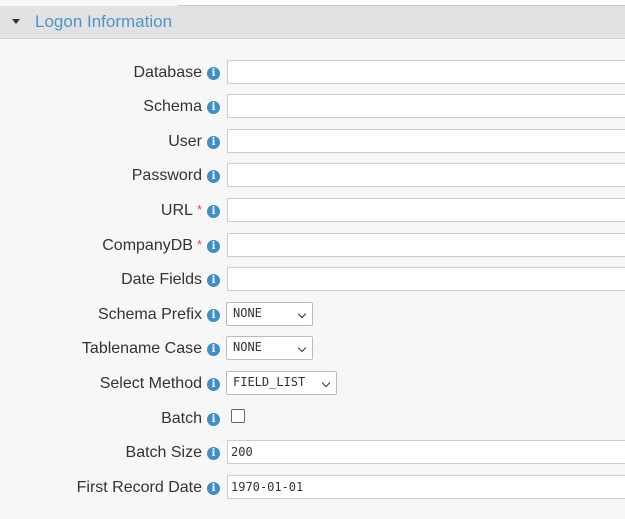 This screenshot has width=625, height=519. I want to click on field-tablename-case: Tablename Case i NONE, so click(312, 349).